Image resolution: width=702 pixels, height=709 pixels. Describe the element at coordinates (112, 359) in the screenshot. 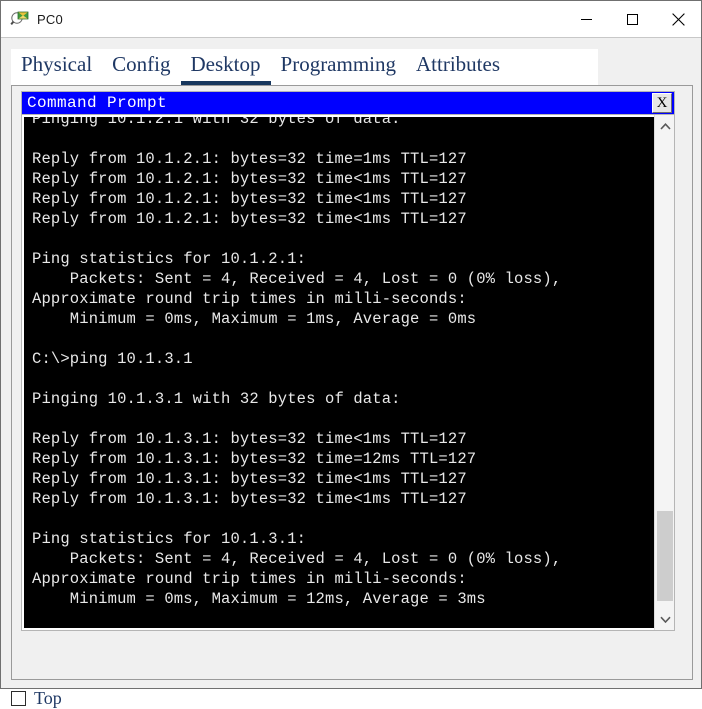

I see `terminal-line: C:\>ping 10.1.3.1` at that location.